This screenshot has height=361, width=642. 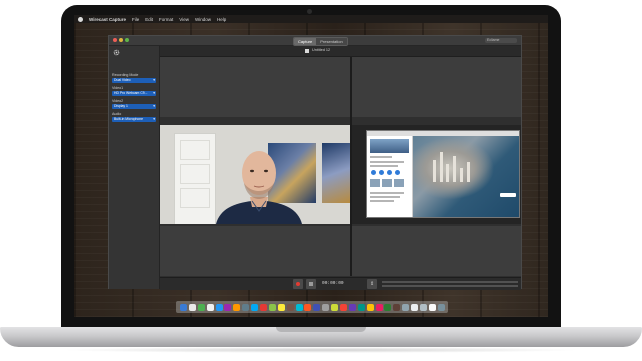 What do you see at coordinates (116, 52) in the screenshot?
I see `gear-icon` at bounding box center [116, 52].